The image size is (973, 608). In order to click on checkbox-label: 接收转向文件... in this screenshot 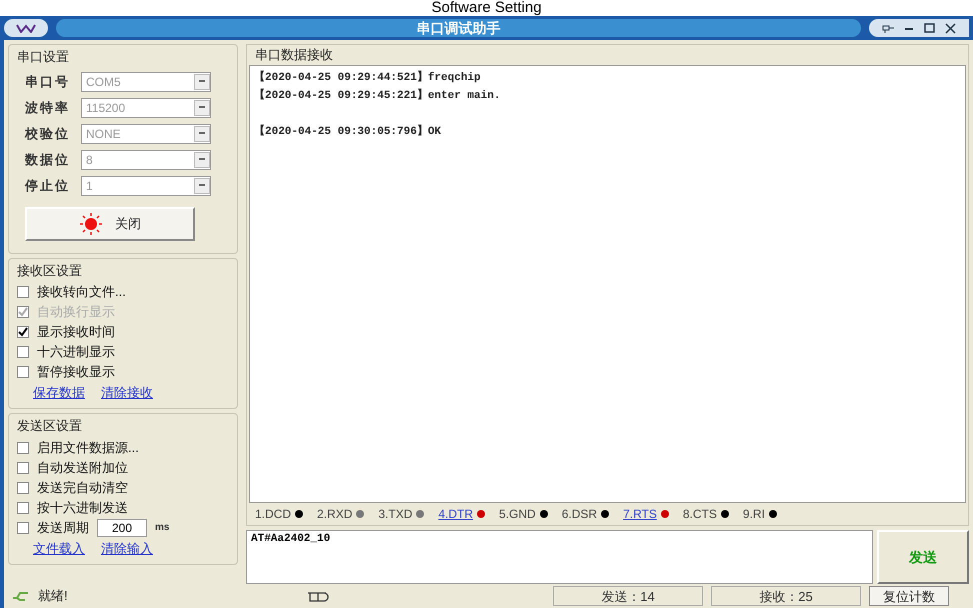, I will do `click(81, 292)`.